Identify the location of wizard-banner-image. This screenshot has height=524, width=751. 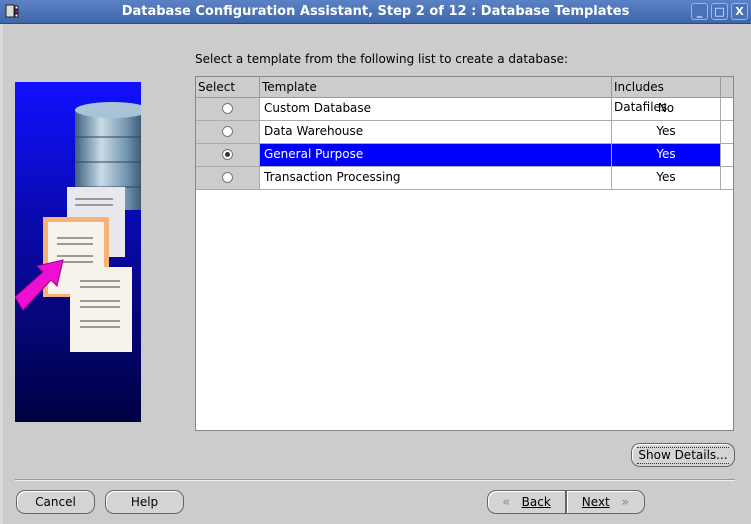
(78, 252).